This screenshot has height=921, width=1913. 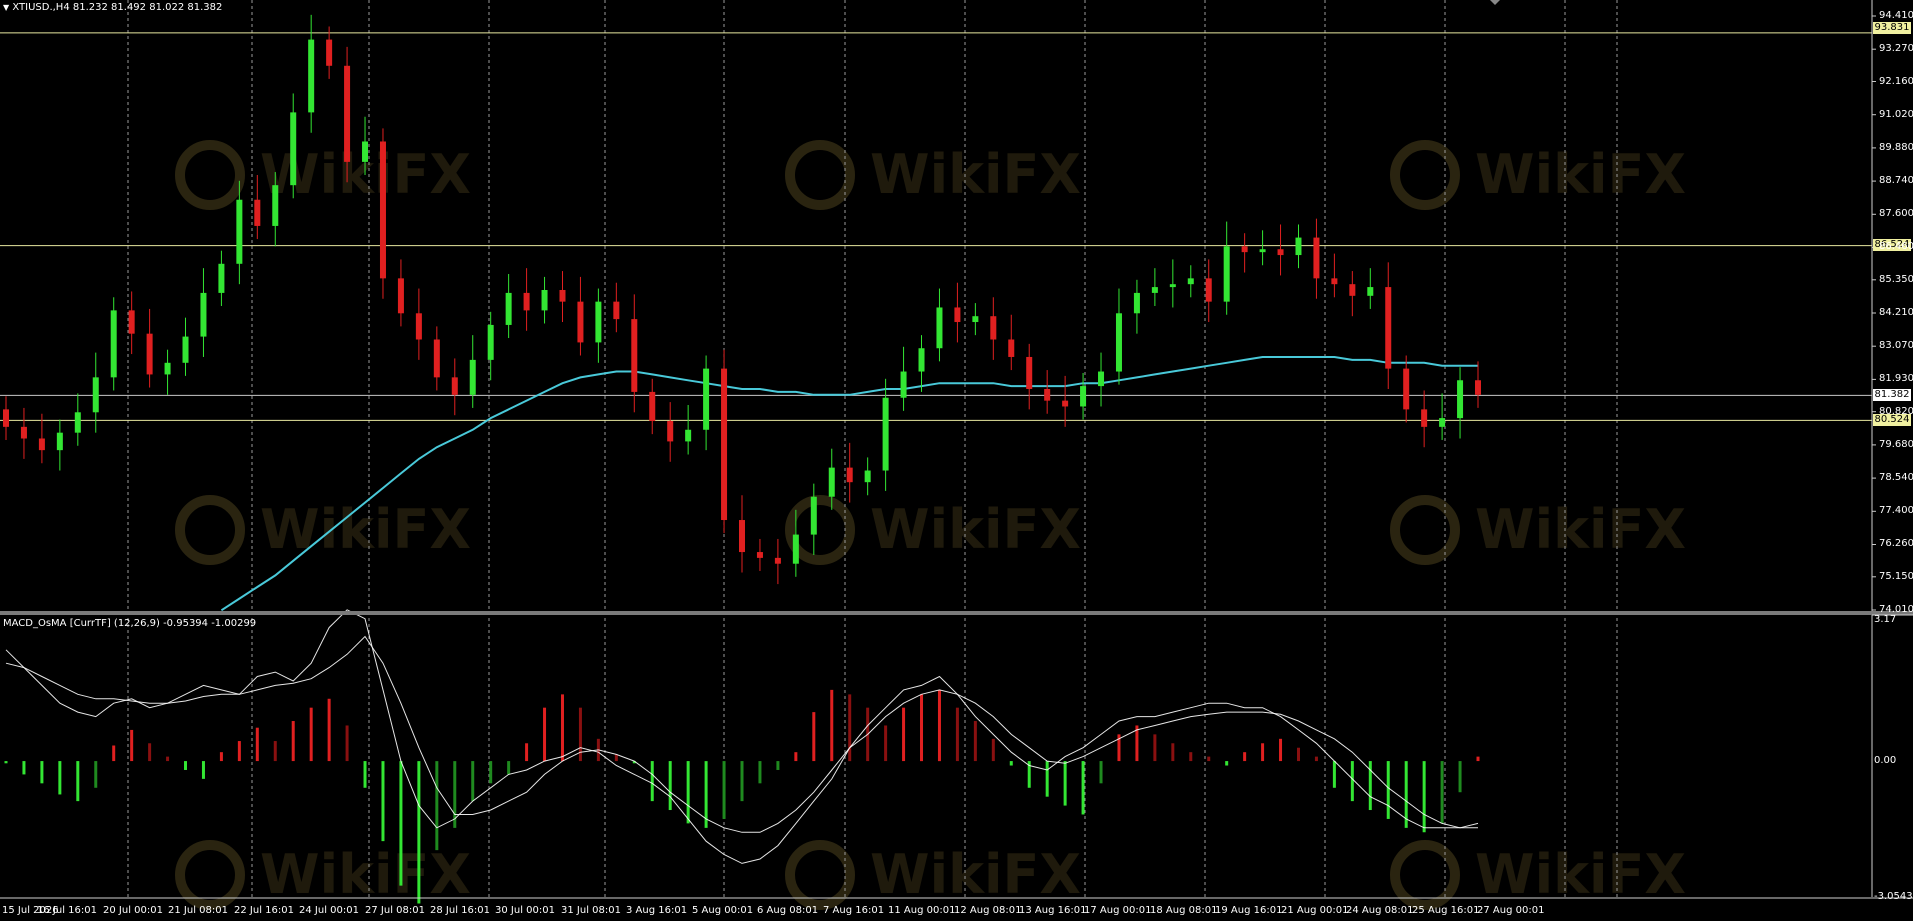 I want to click on chevron-down-icon: ▼, so click(x=6, y=7).